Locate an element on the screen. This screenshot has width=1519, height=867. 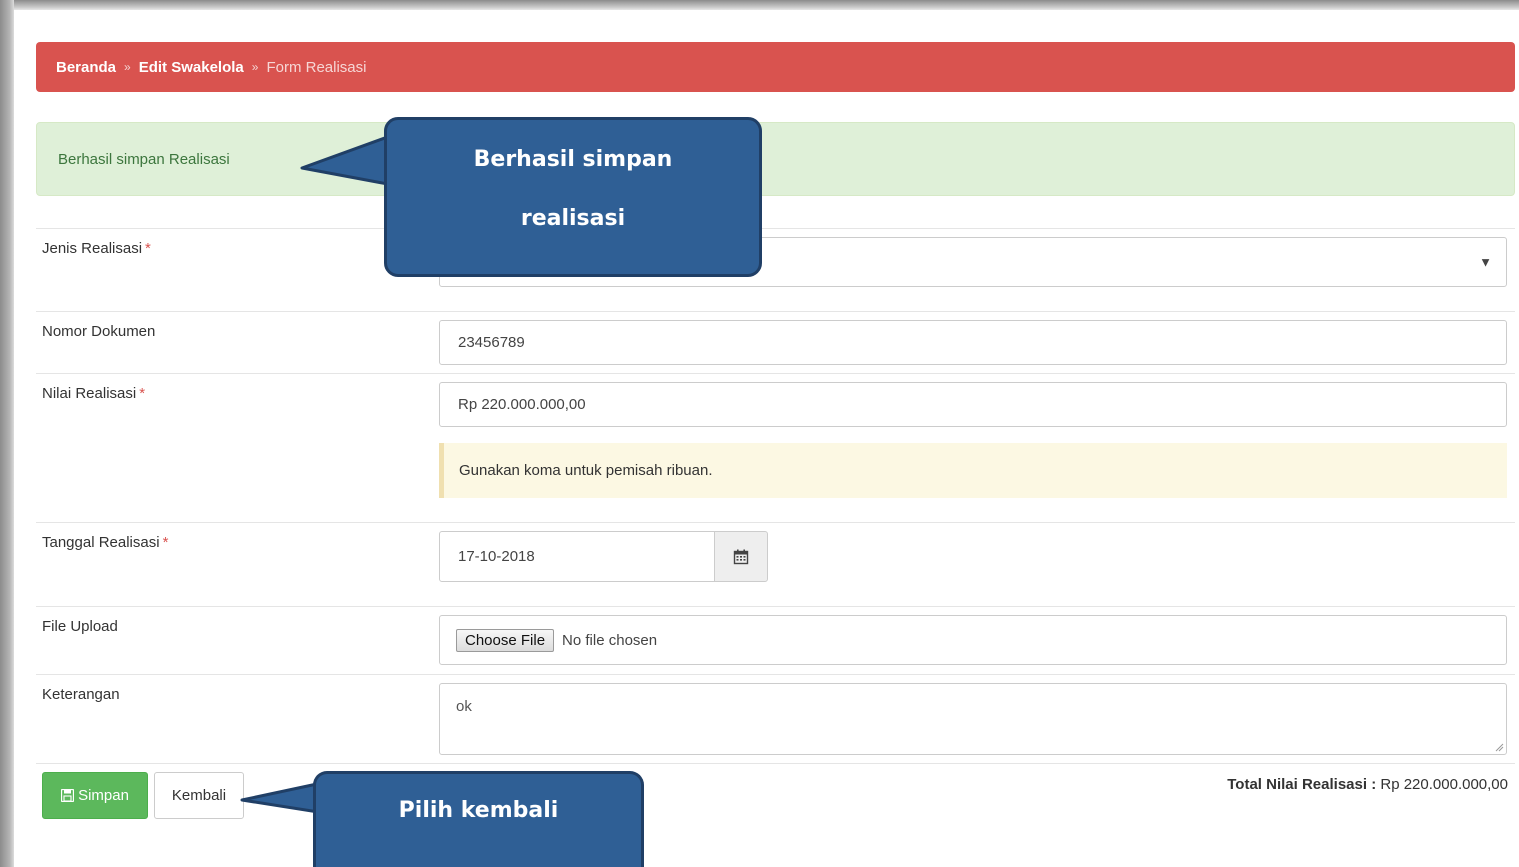
resize-handle-icon is located at coordinates (1499, 747).